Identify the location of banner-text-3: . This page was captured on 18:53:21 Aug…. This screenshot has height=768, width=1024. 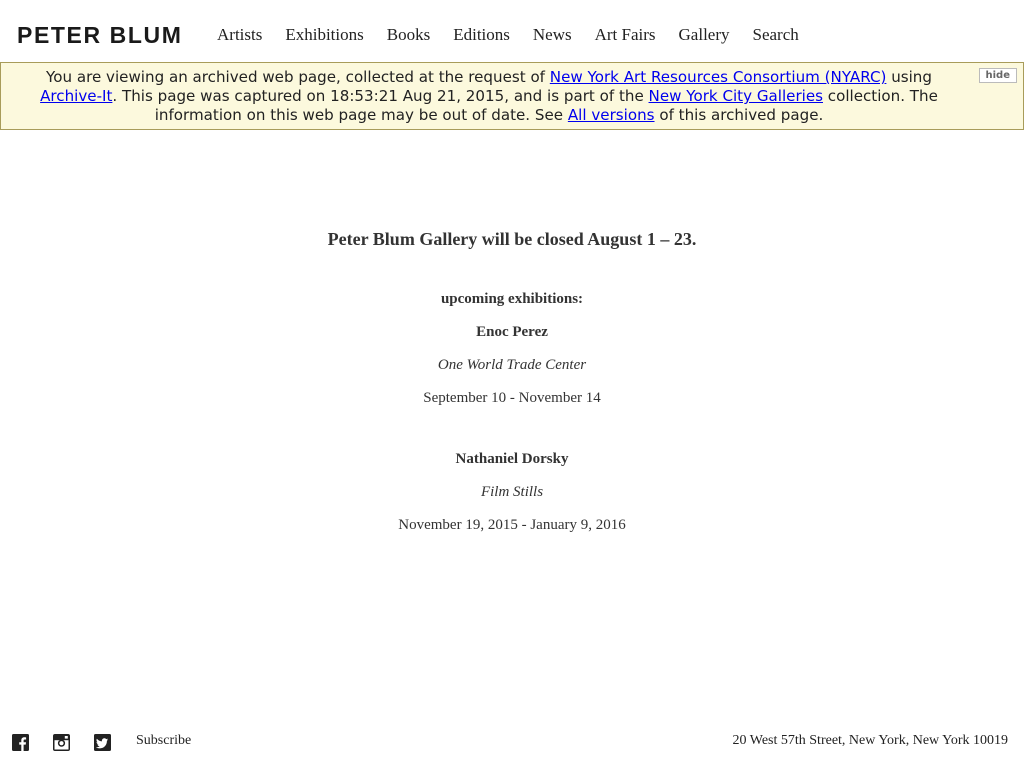
(380, 96).